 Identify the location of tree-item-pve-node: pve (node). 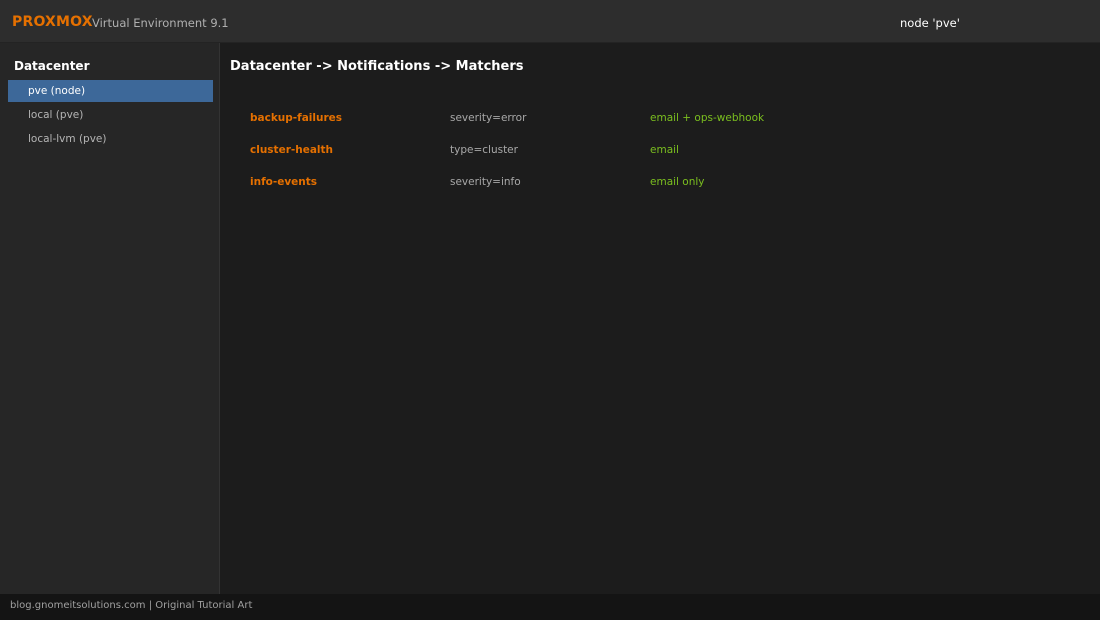
(110, 91).